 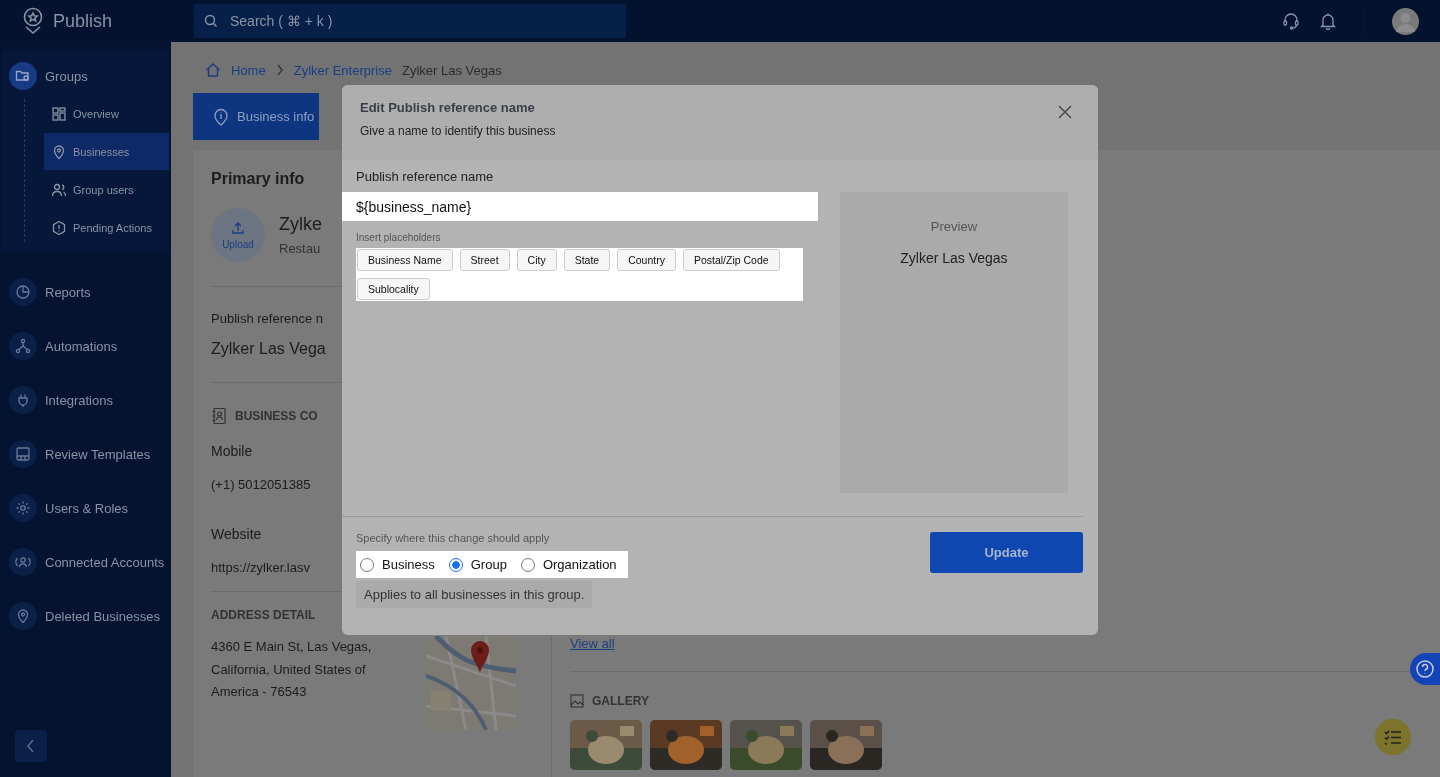 What do you see at coordinates (292, 669) in the screenshot?
I see `address-text: 4360 E Main St, Las Vegas, California, United States of America - 76543` at bounding box center [292, 669].